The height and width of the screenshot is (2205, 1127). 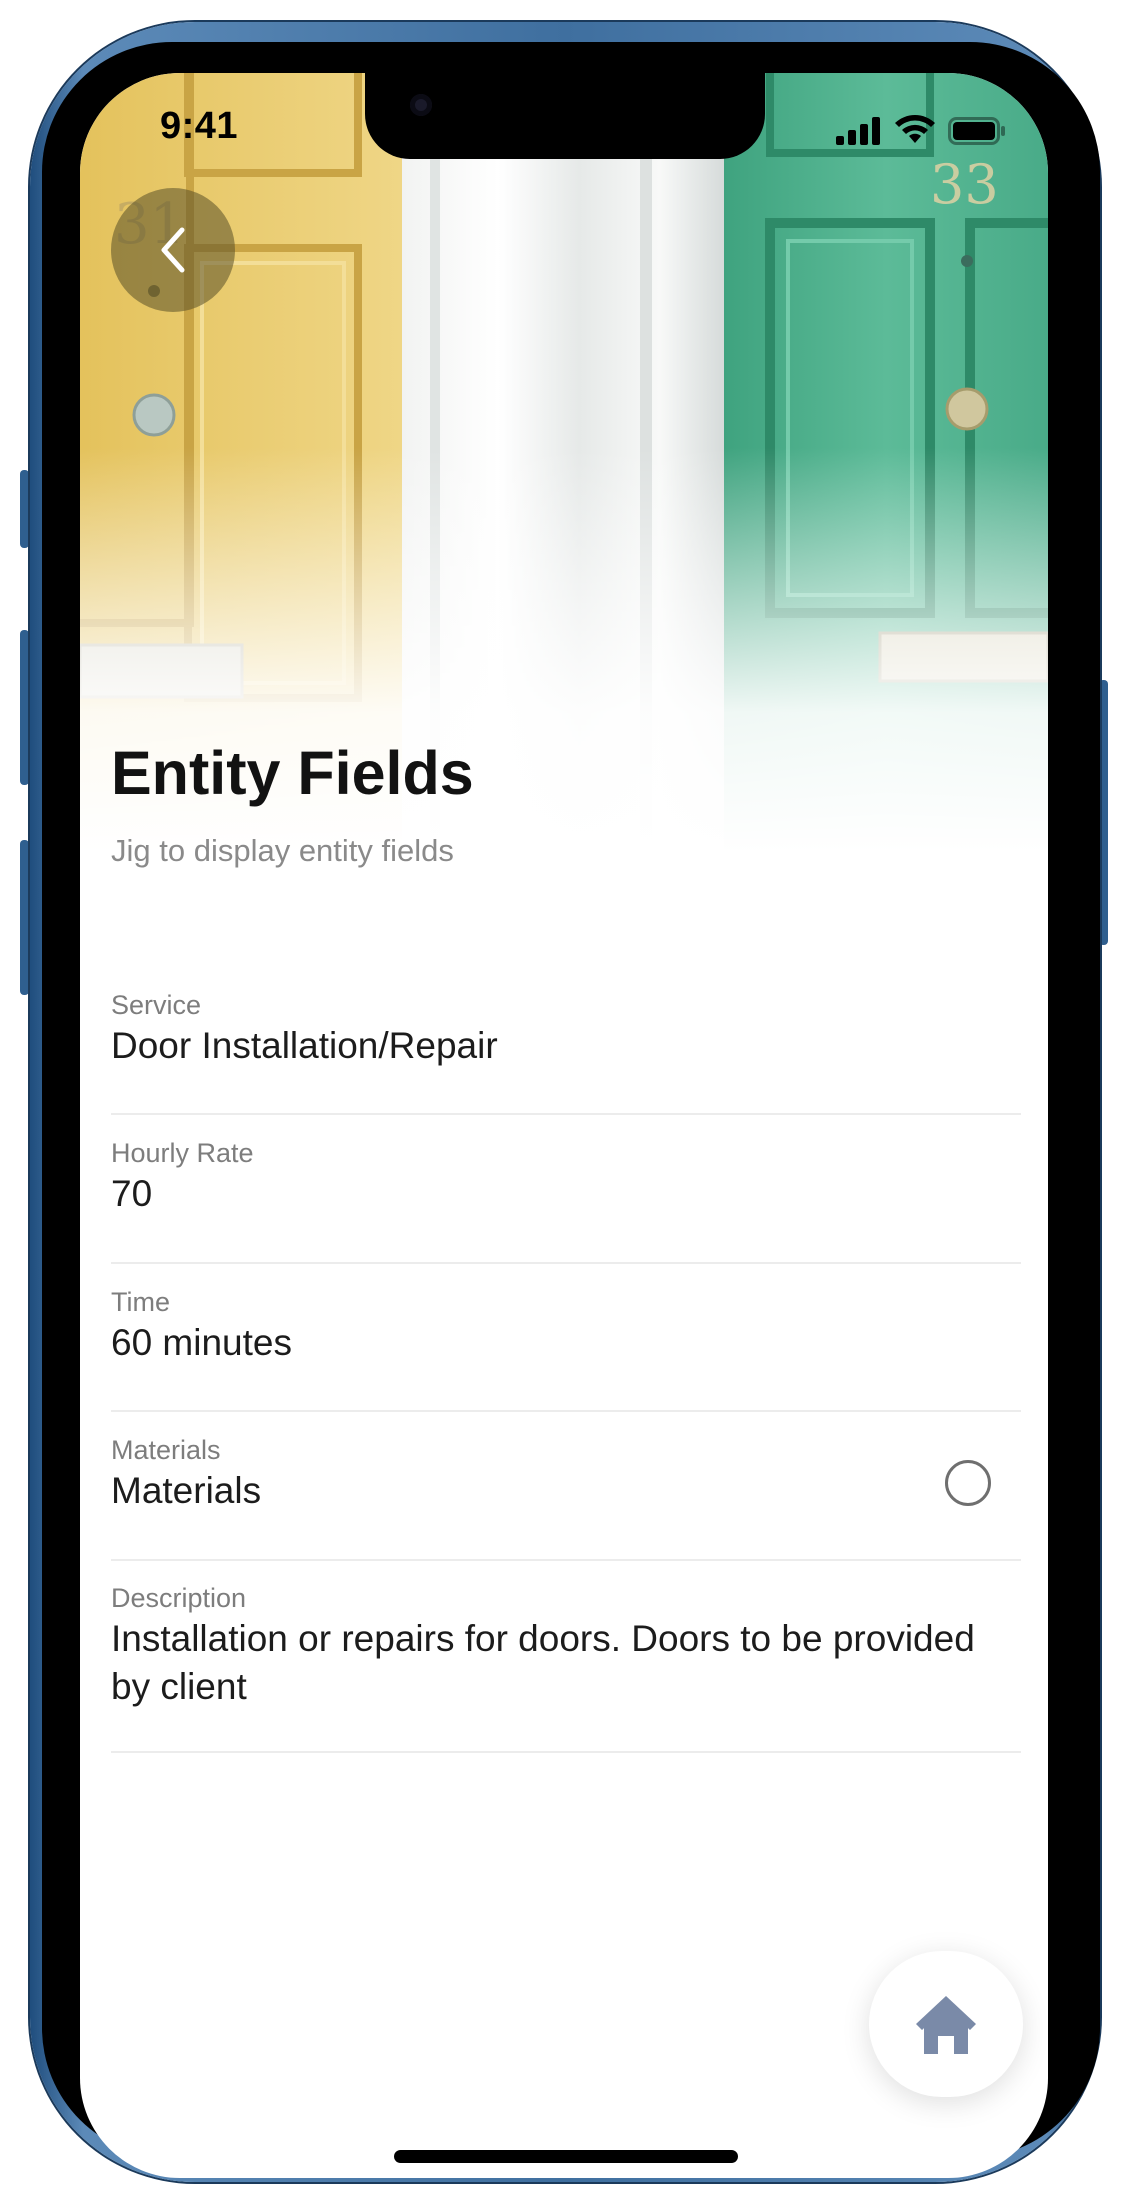 What do you see at coordinates (24, 707) in the screenshot?
I see `volume-up-button` at bounding box center [24, 707].